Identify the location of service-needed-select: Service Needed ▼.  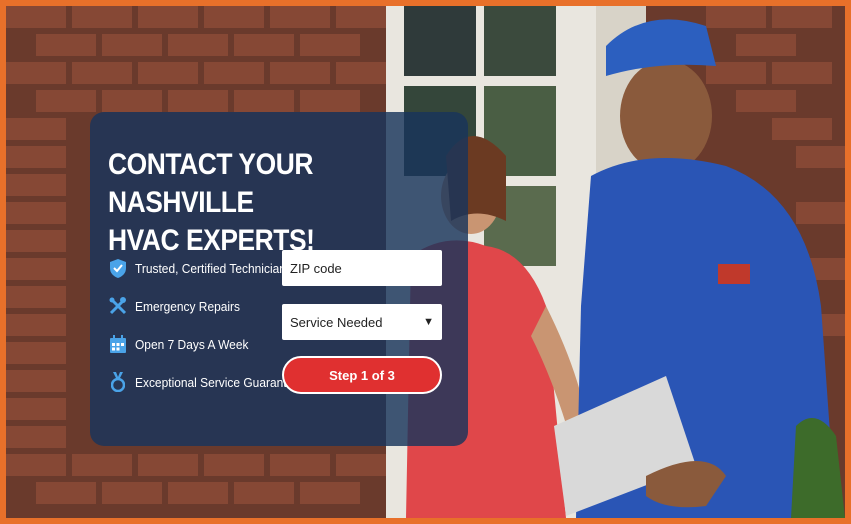
(362, 322).